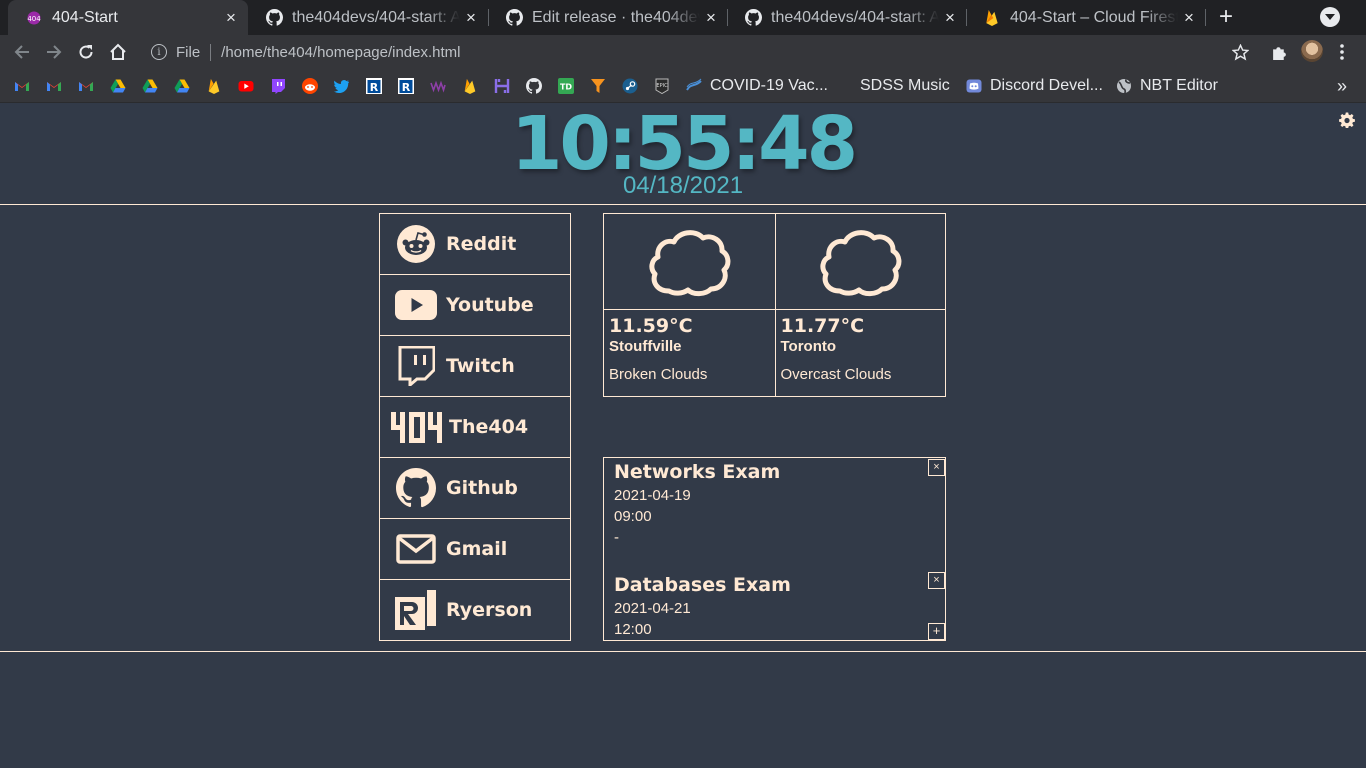 This screenshot has width=1366, height=768. I want to click on bookmark-star-button, so click(1240, 52).